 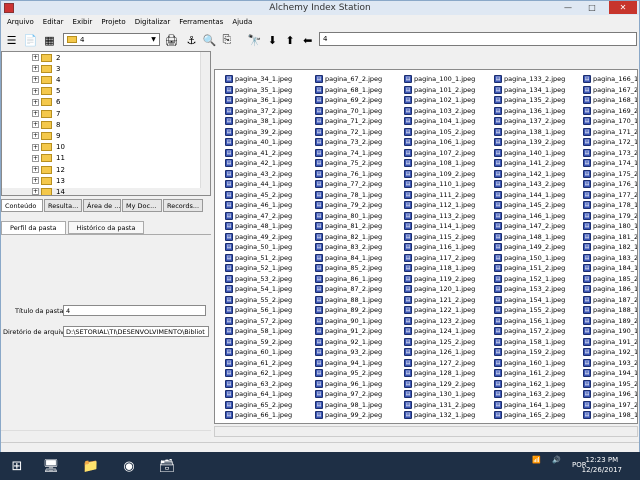 What do you see at coordinates (610, 195) in the screenshot?
I see `file-item: ▤ pagina_177_2.j` at bounding box center [610, 195].